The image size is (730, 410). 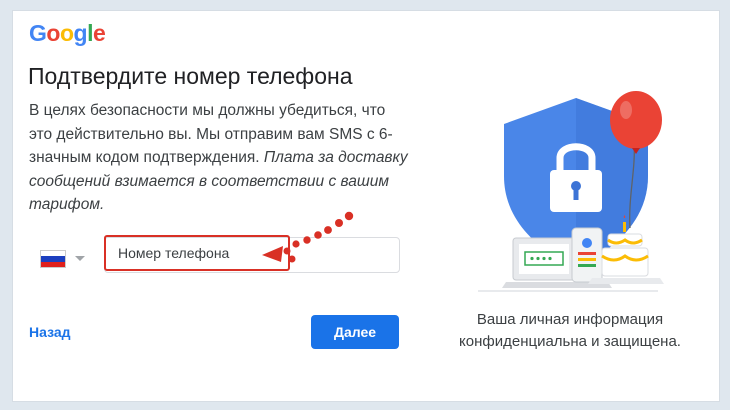 What do you see at coordinates (570, 319) in the screenshot?
I see `privacy-line-1: Ваша личная информация` at bounding box center [570, 319].